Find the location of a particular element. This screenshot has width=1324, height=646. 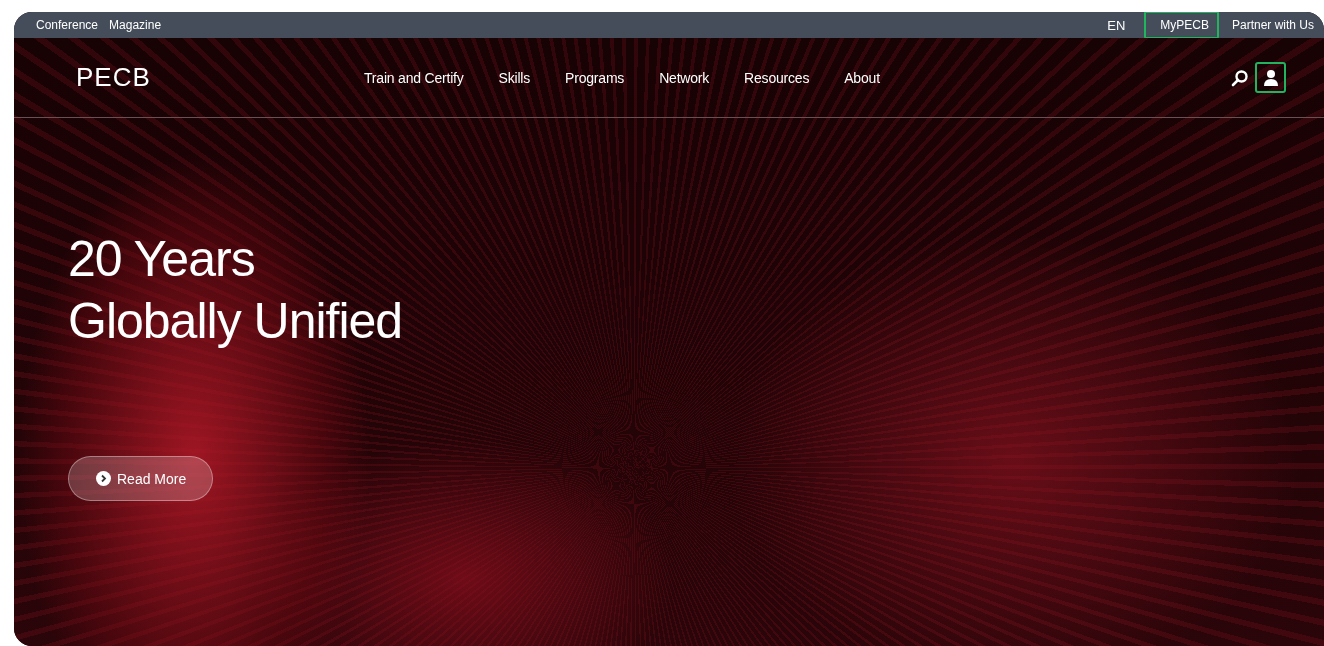

nav-link: About is located at coordinates (862, 77).